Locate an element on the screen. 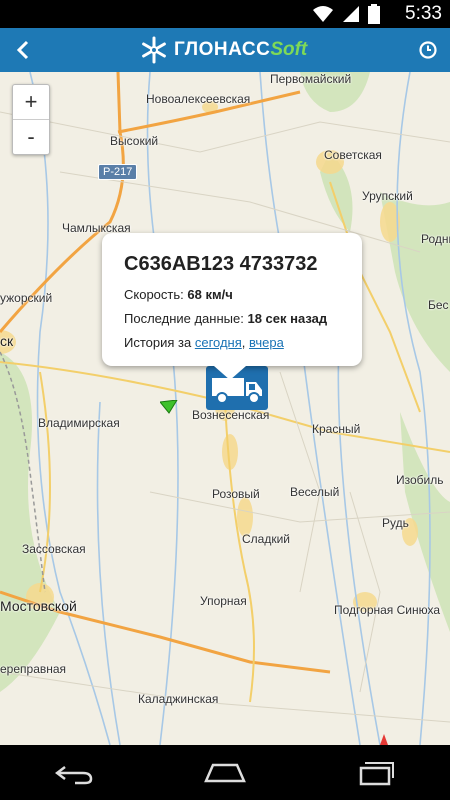 Image resolution: width=450 pixels, height=800 pixels. place-label: ск is located at coordinates (7, 341).